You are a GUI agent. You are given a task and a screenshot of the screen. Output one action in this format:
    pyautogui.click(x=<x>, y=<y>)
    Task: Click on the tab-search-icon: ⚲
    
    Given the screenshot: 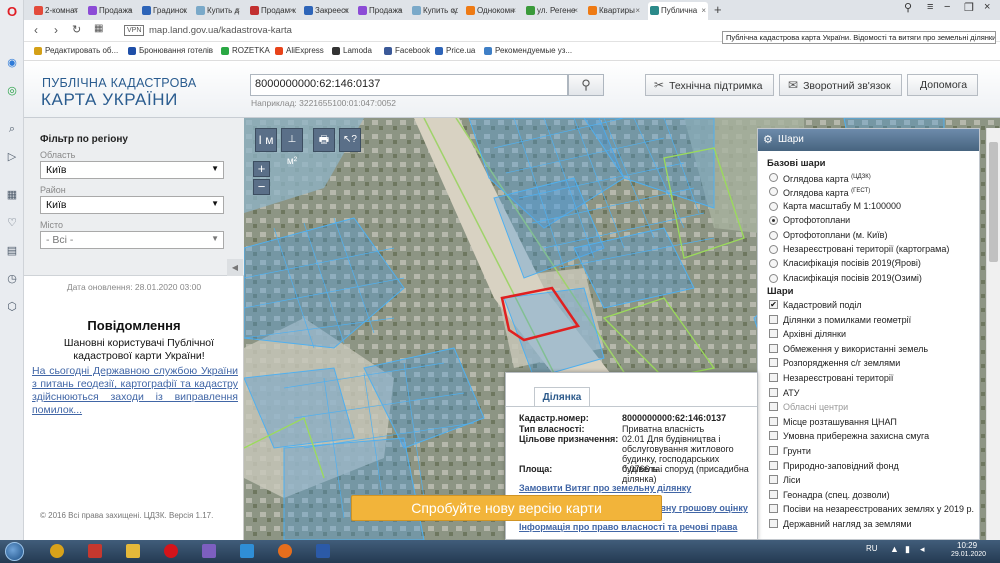 What is the action you would take?
    pyautogui.click(x=908, y=7)
    